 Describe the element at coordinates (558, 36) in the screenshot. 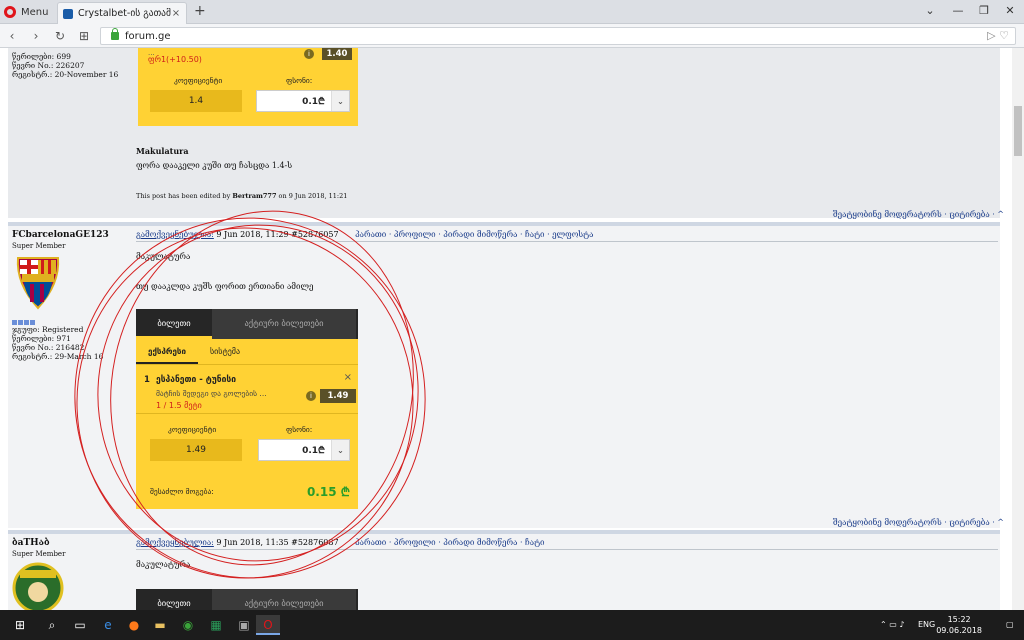

I see `url-field: forum.ge ▷ ♡` at that location.